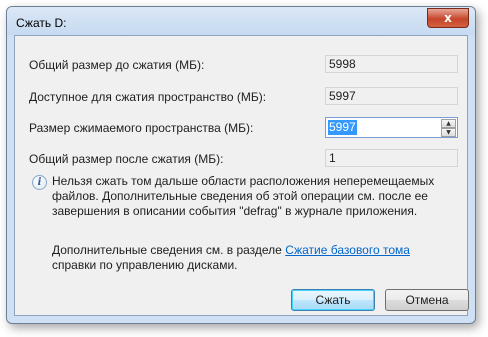 The width and height of the screenshot is (488, 337). I want to click on chevron-up-icon: ▲, so click(448, 123).